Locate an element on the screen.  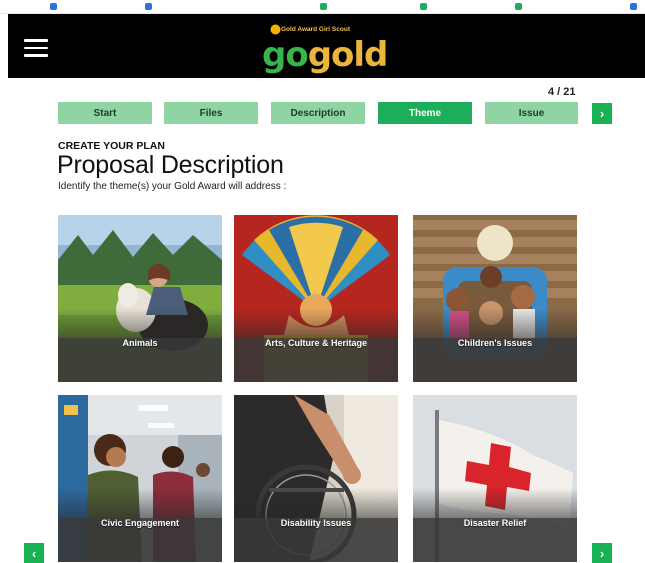
tab-theme: Theme is located at coordinates (425, 113).